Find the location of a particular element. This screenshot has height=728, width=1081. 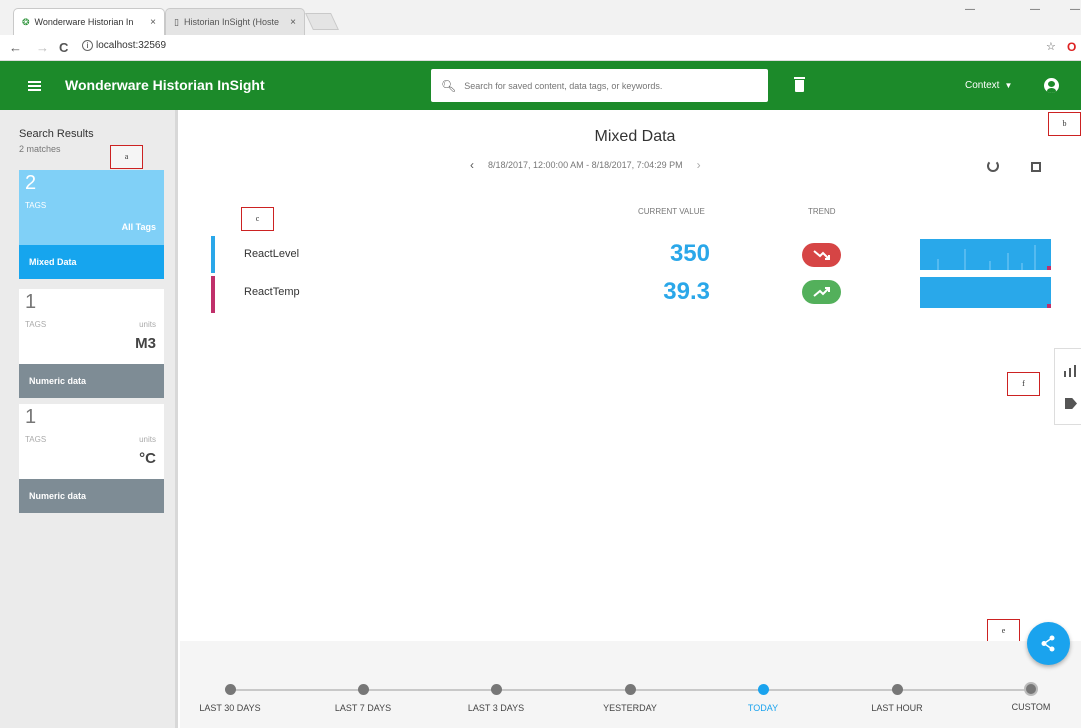

info-icon: i is located at coordinates (87, 45).